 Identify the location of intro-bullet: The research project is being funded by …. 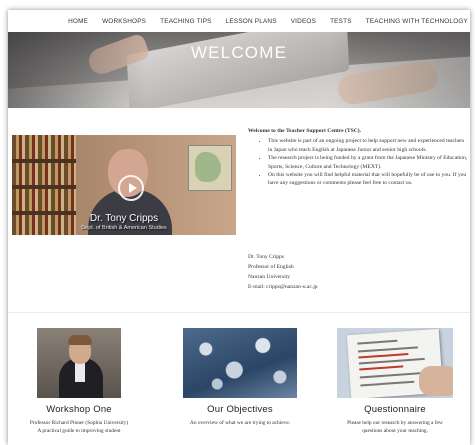
(368, 162).